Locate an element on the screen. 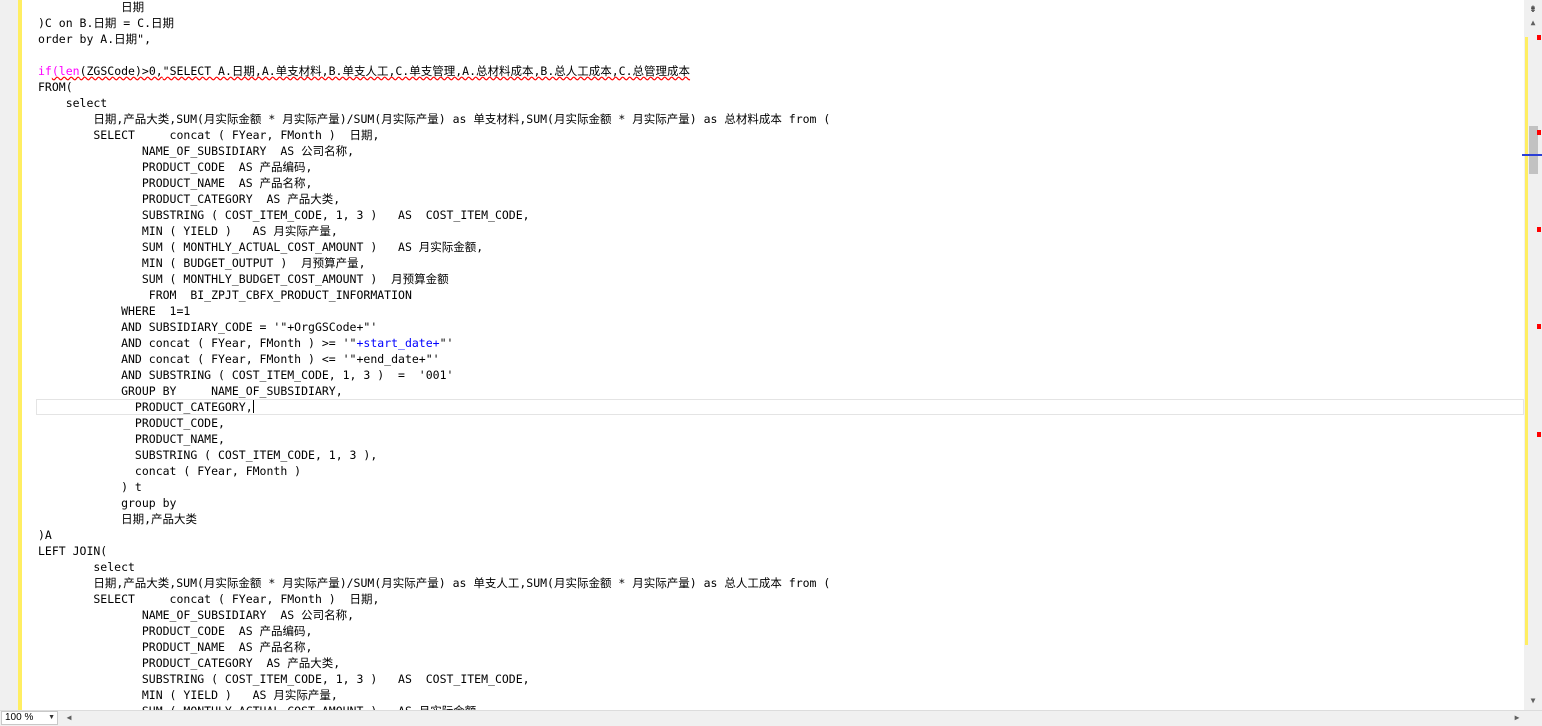 The image size is (1542, 726). code-text: )A is located at coordinates (45, 535).